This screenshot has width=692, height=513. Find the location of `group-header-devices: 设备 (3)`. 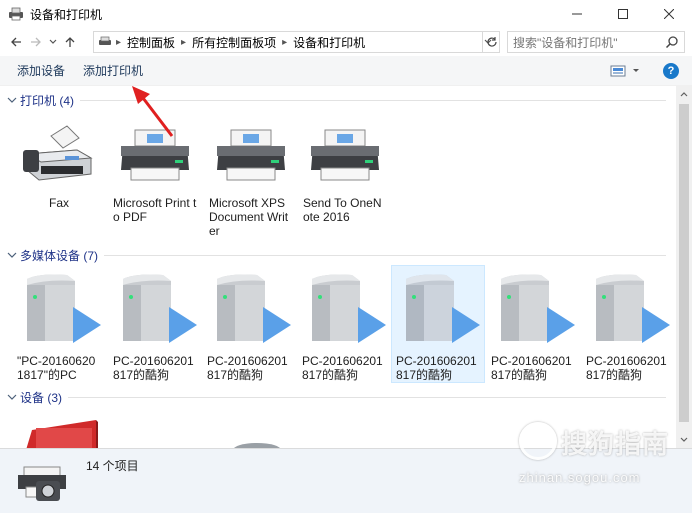

group-header-devices: 设备 (3) is located at coordinates (335, 397).